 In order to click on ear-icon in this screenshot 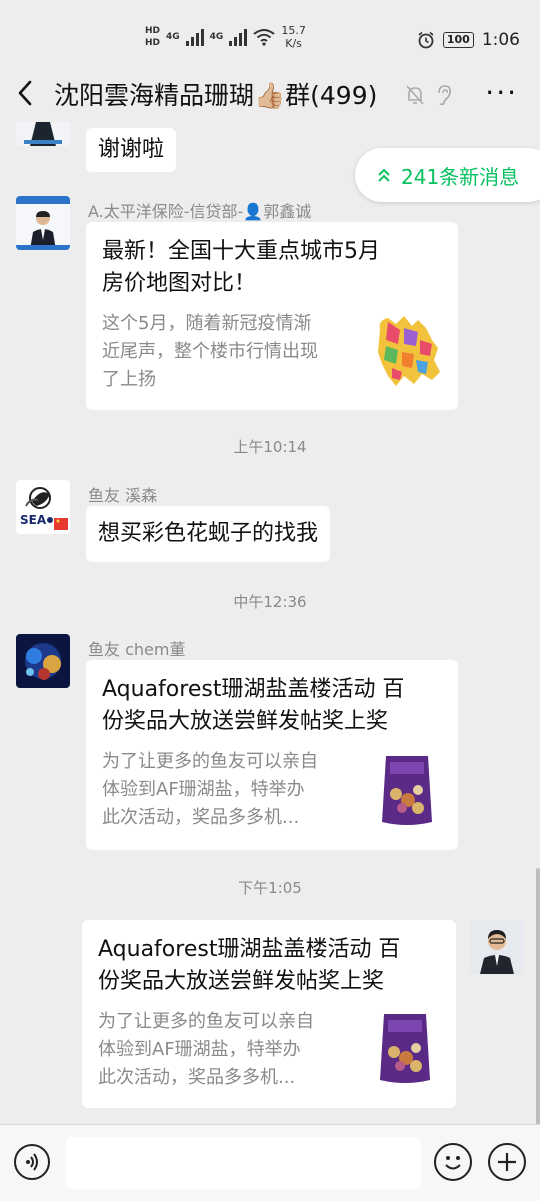, I will do `click(444, 95)`.